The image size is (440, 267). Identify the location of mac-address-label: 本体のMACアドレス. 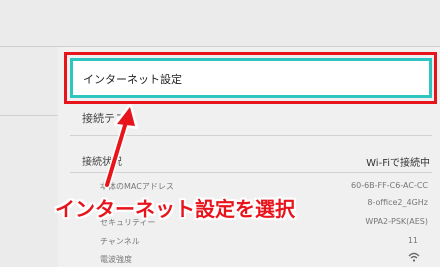
(137, 186).